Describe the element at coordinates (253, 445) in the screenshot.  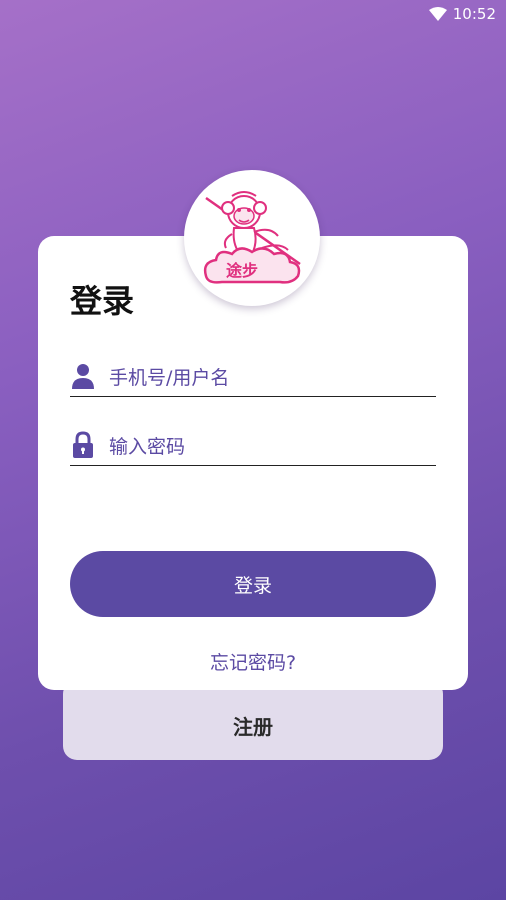
I see `password-field: 输入密码` at that location.